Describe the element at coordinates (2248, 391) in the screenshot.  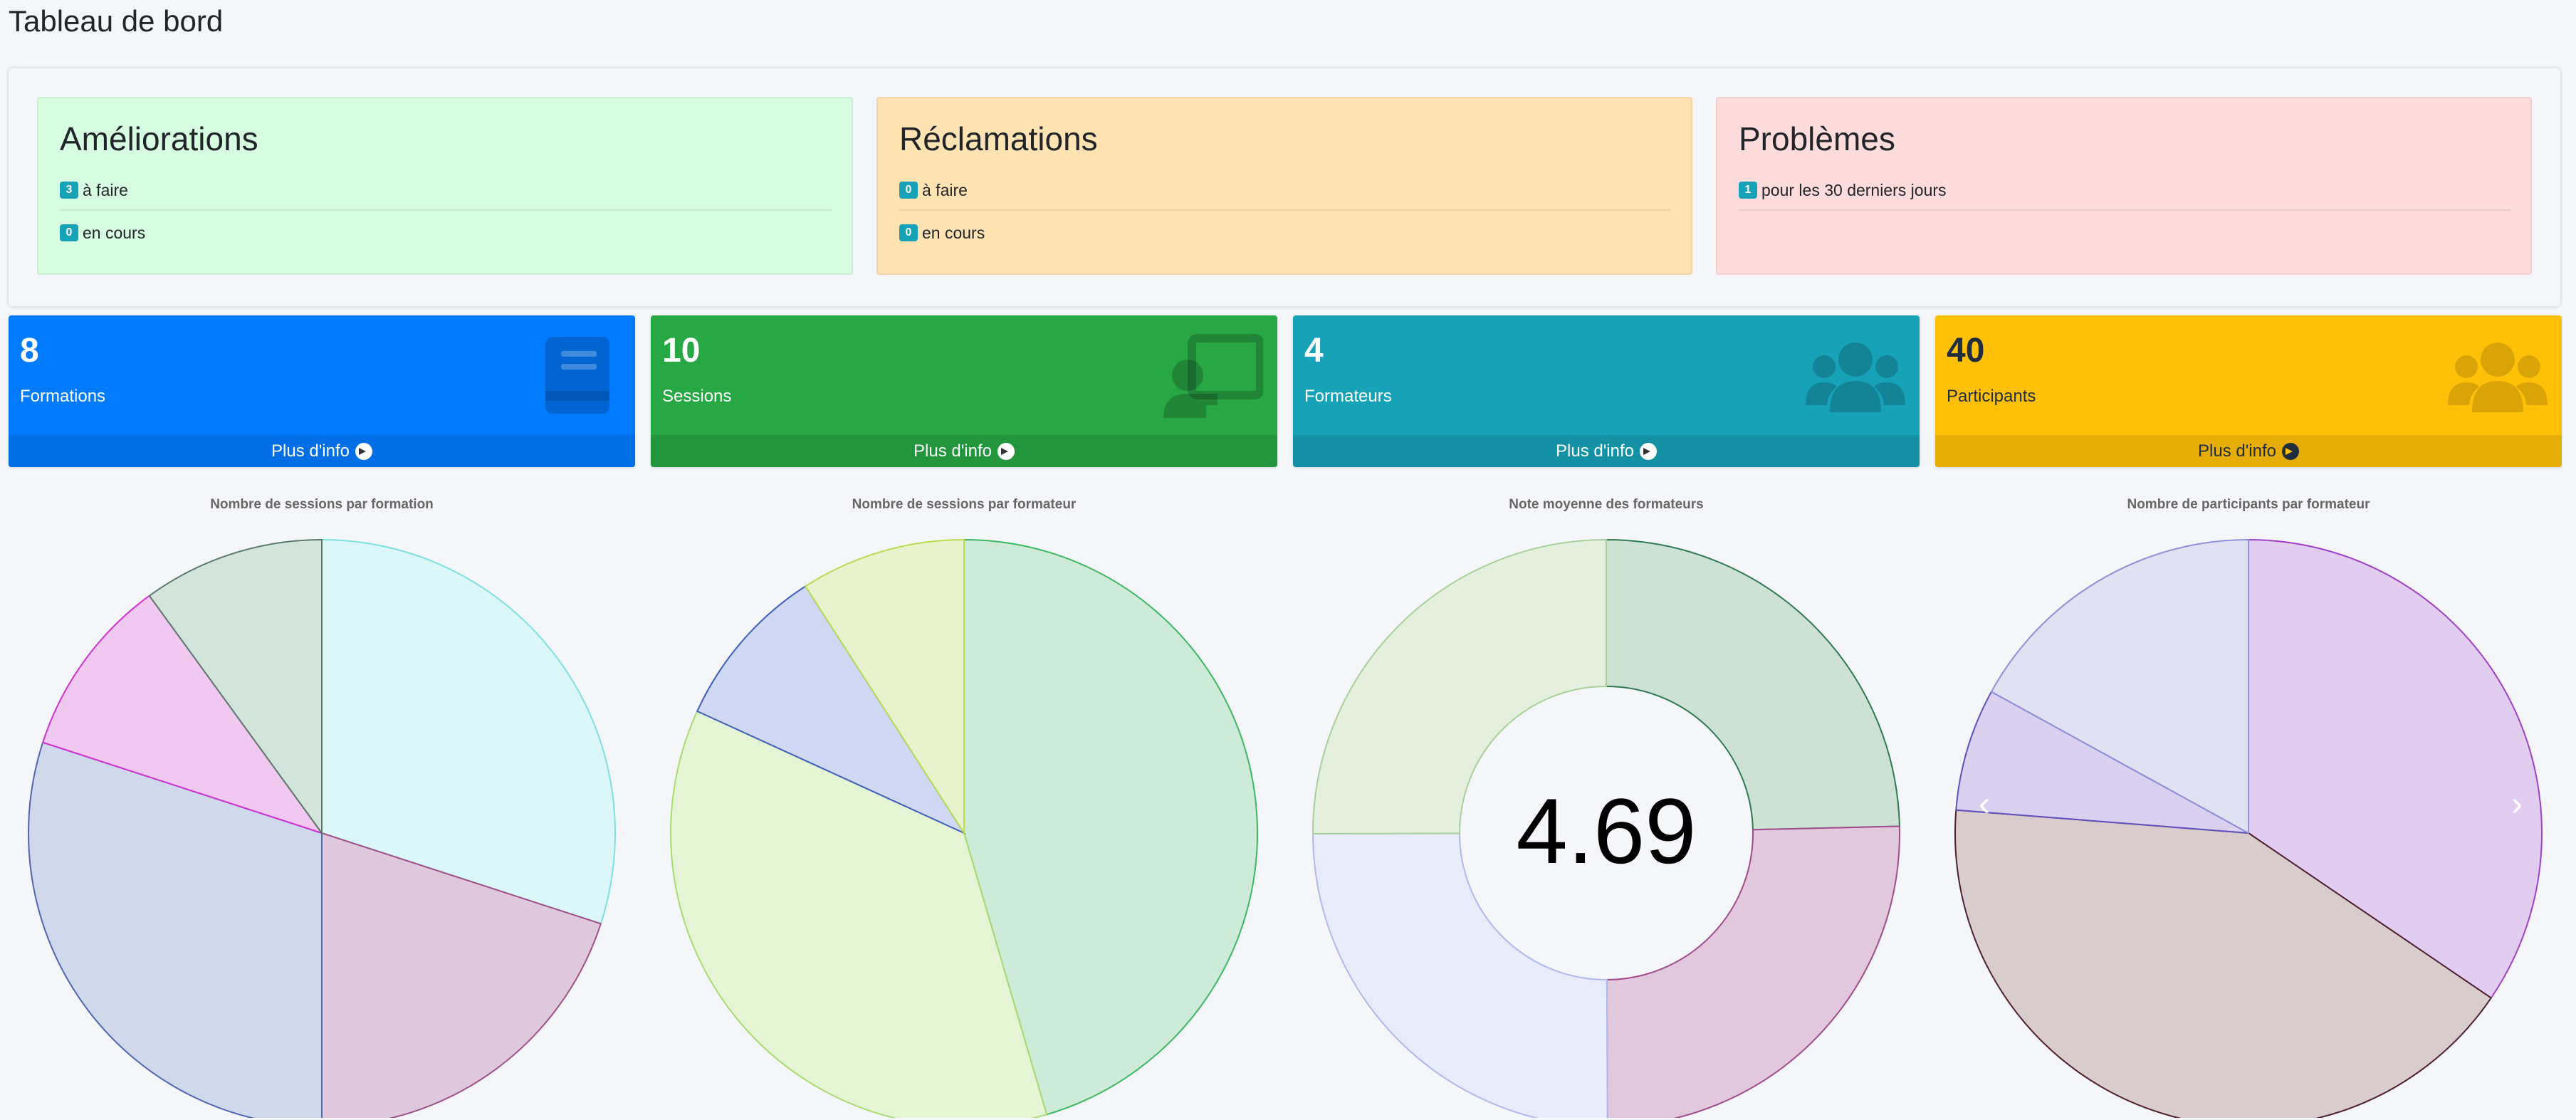
I see `participants-box: 40 Participants Plus d'info` at that location.